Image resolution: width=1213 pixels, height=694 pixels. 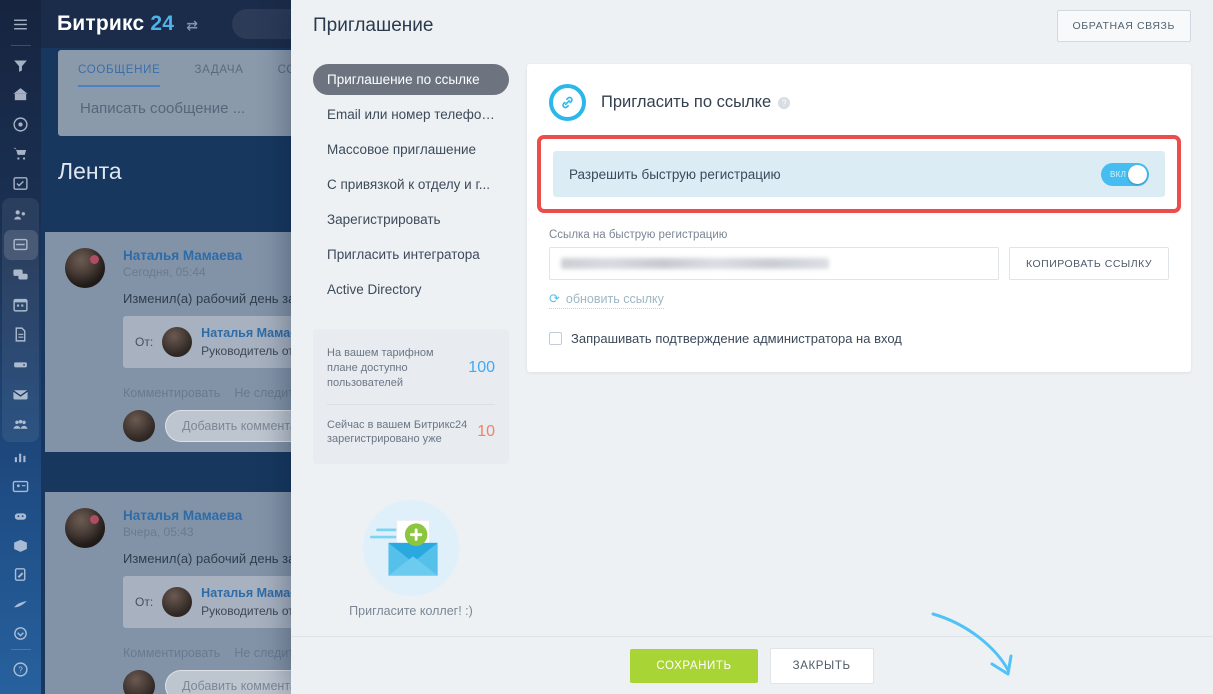 I want to click on cart-icon, so click(x=21, y=154).